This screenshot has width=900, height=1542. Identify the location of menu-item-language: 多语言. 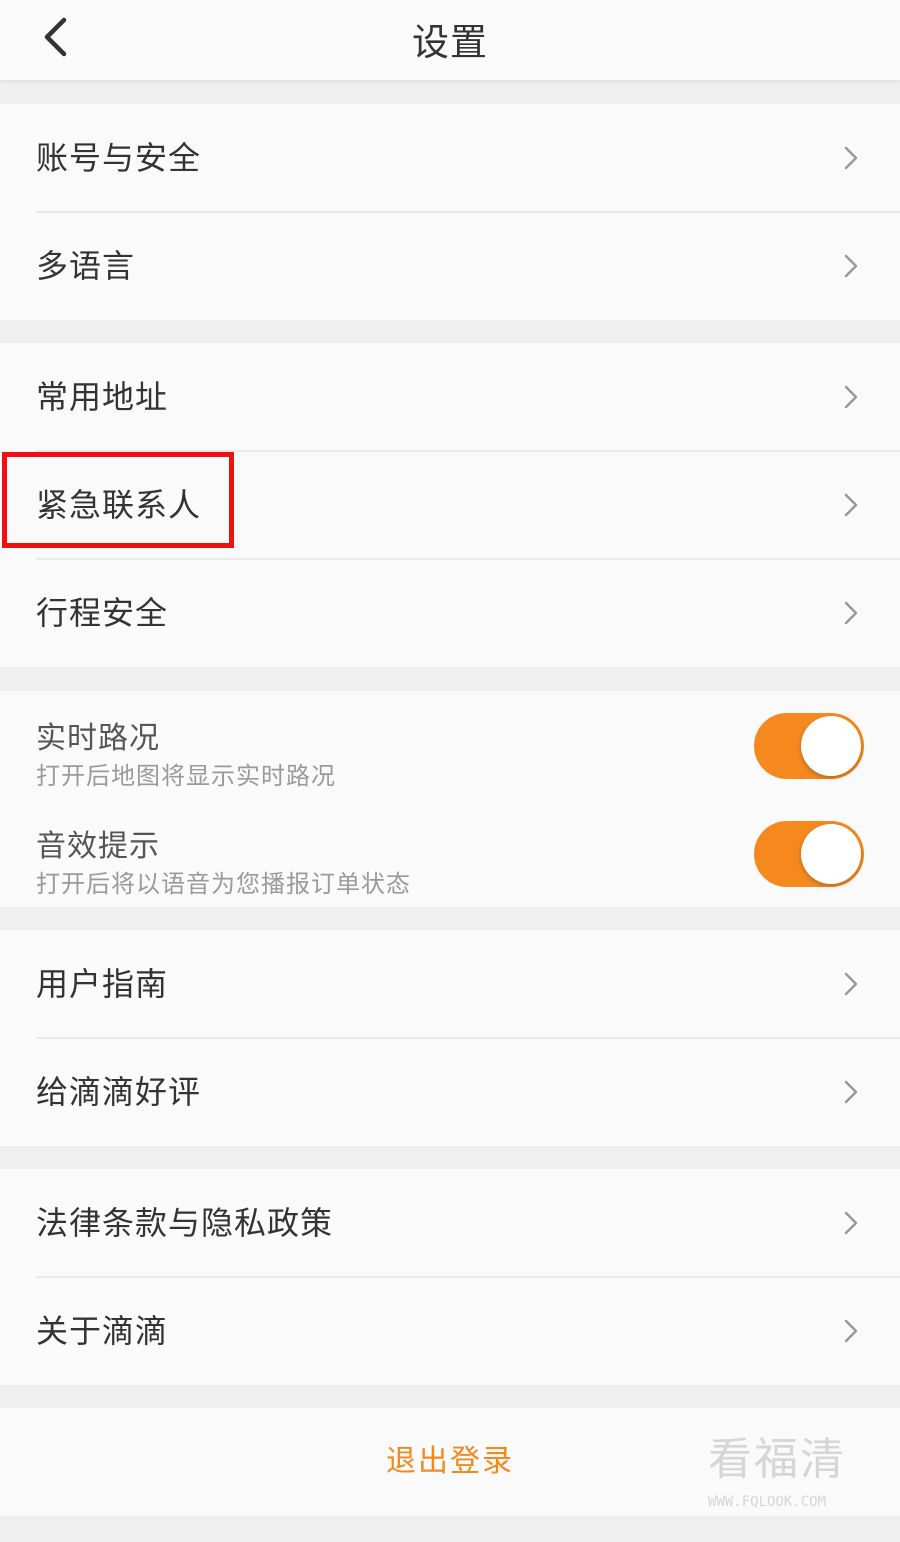
(450, 266).